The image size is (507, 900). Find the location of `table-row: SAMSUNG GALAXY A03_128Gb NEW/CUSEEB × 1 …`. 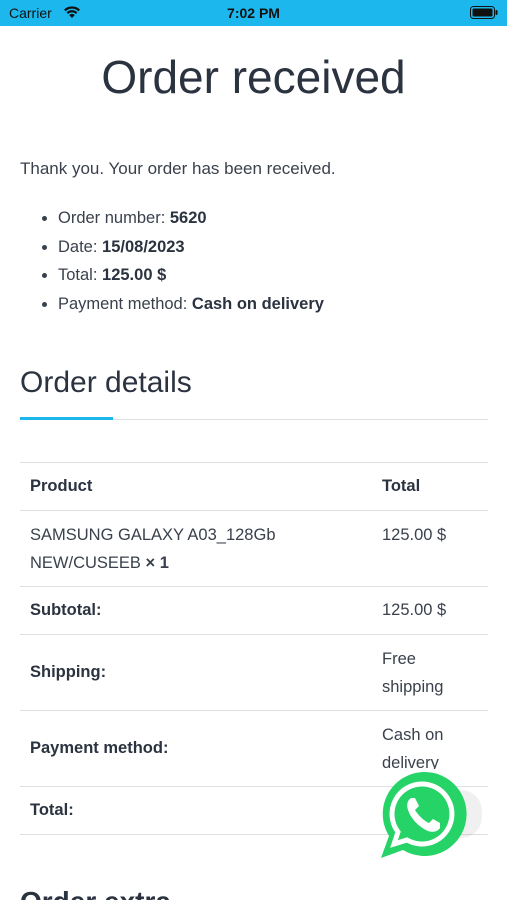

table-row: SAMSUNG GALAXY A03_128Gb NEW/CUSEEB × 1 … is located at coordinates (254, 548).